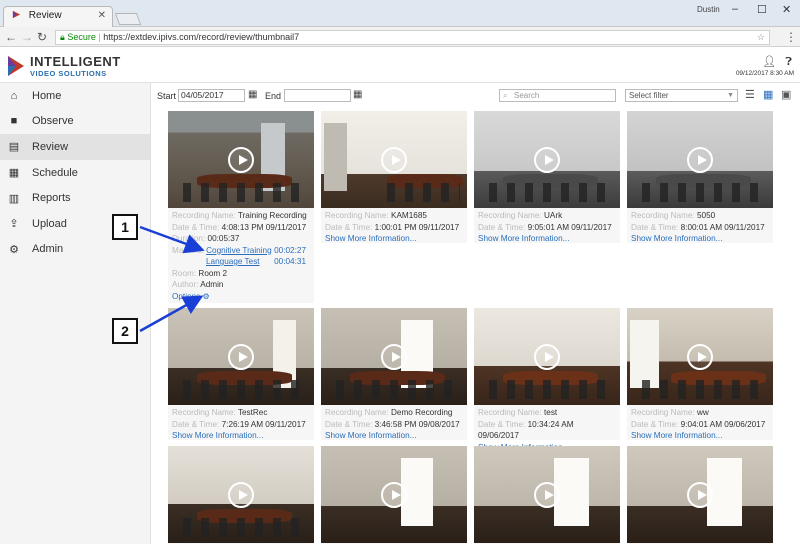  I want to click on marker-time: 00:02:27, so click(290, 251).